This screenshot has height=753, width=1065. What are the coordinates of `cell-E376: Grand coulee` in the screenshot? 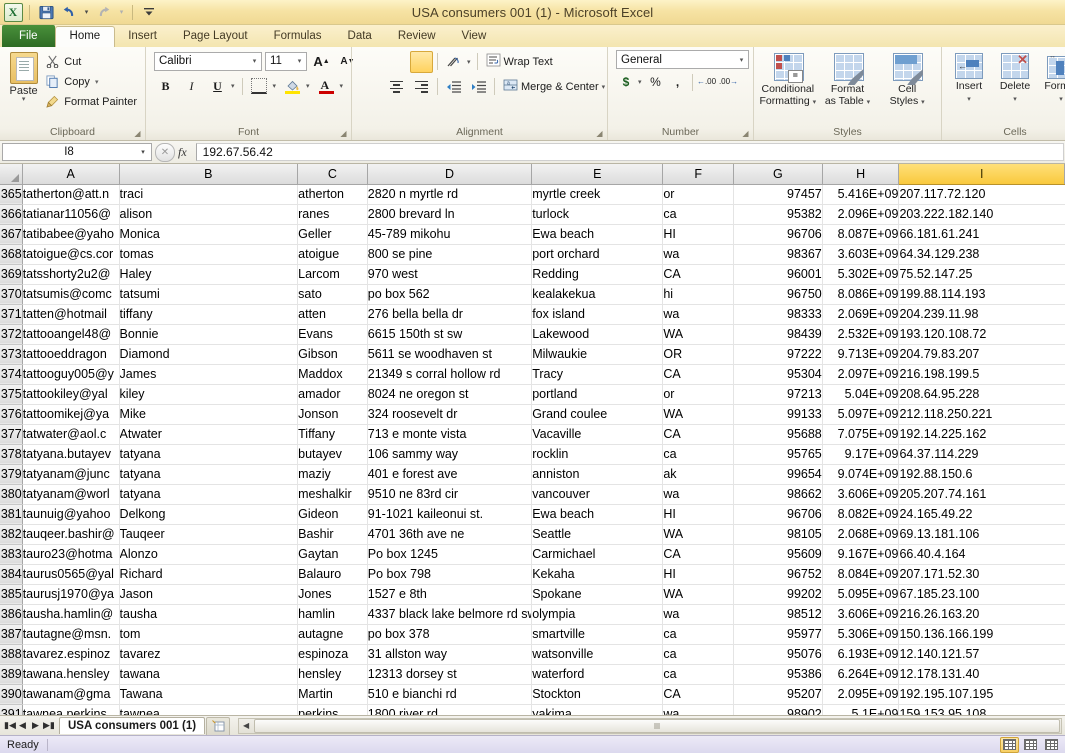 It's located at (597, 414).